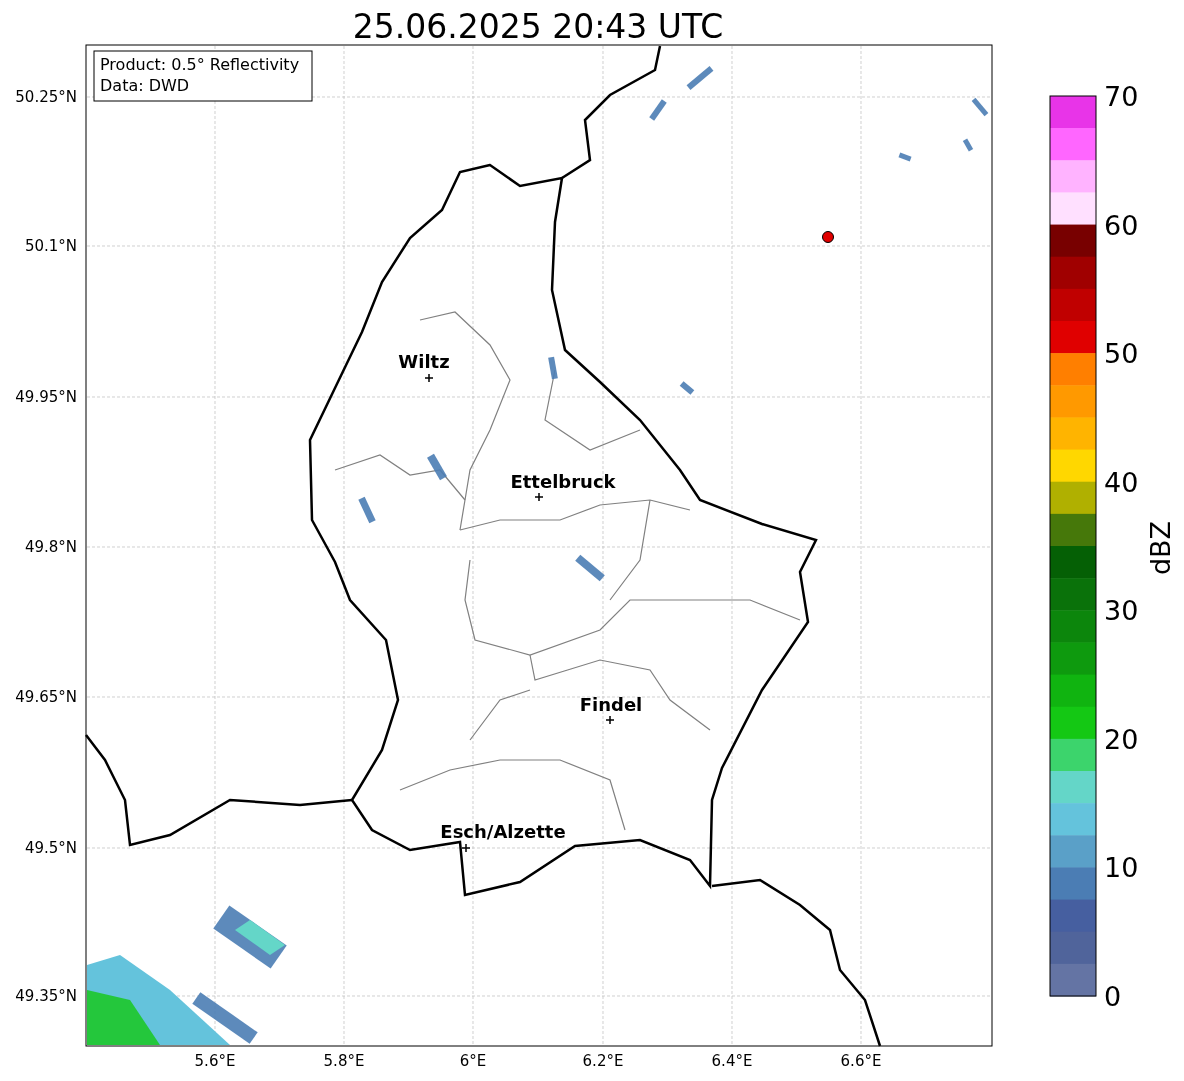 The height and width of the screenshot is (1081, 1184). I want to click on latitude-label: 49.65°N, so click(46, 697).